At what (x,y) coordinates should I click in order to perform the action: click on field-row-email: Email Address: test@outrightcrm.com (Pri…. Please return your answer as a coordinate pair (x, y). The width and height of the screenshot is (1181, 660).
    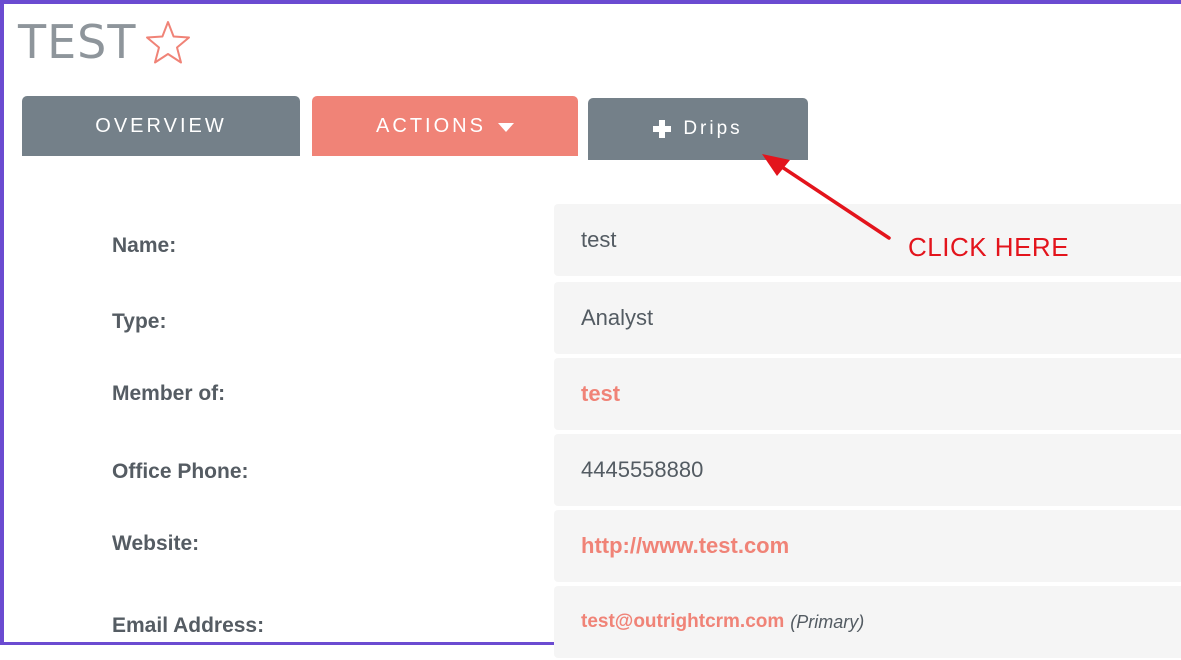
    Looking at the image, I should click on (595, 623).